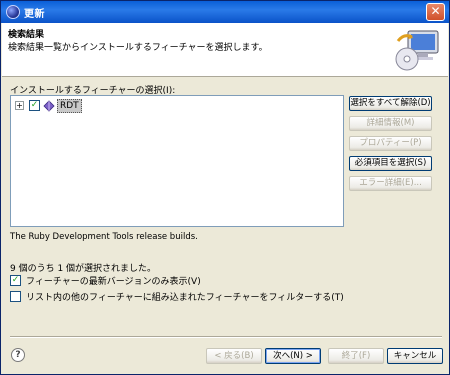 The image size is (450, 375). I want to click on feature-plugin-icon, so click(49, 105).